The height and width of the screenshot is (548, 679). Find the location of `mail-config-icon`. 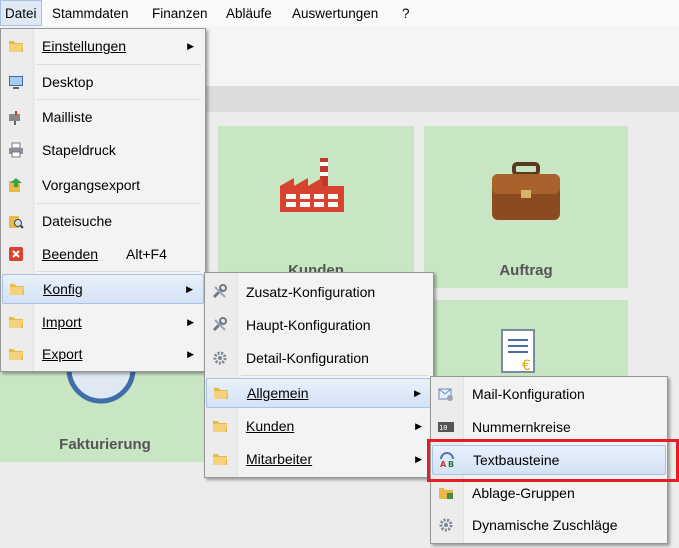

mail-config-icon is located at coordinates (445, 394).